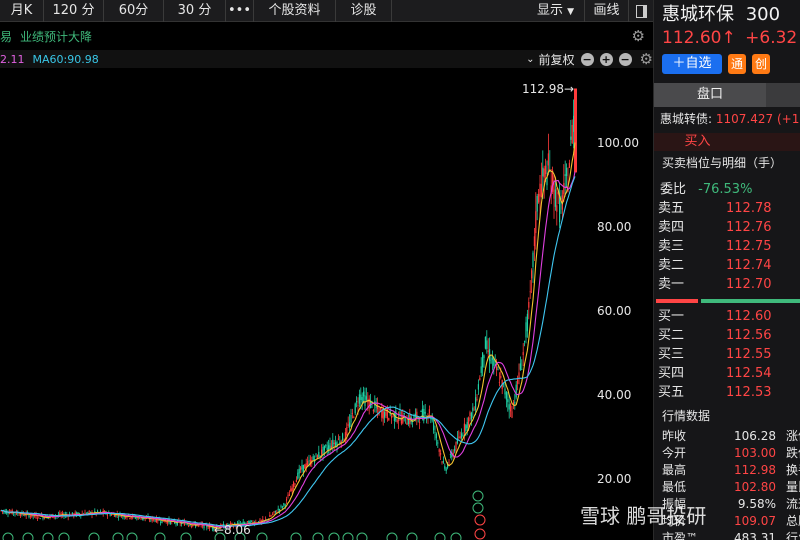  What do you see at coordinates (195, 11) in the screenshot?
I see `tab-30min: 30 分` at bounding box center [195, 11].